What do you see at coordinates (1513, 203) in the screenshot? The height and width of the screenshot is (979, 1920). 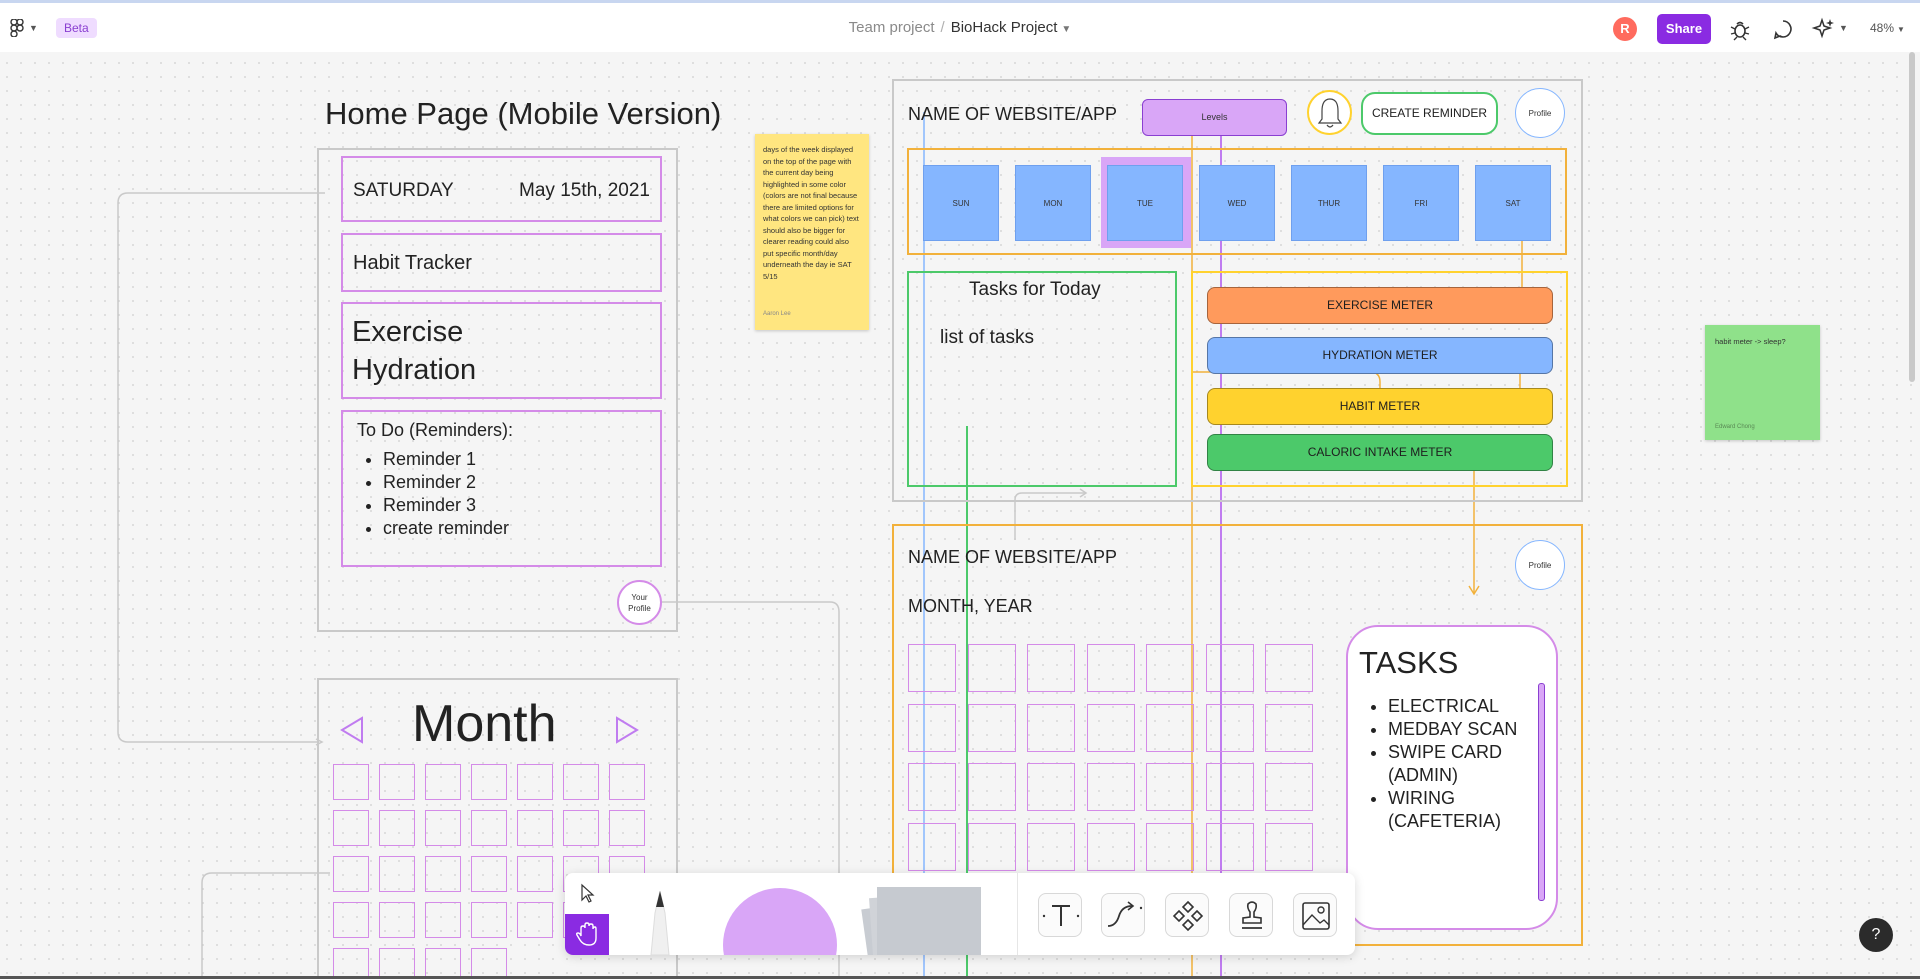 I see `day-tile-sat: SAT` at bounding box center [1513, 203].